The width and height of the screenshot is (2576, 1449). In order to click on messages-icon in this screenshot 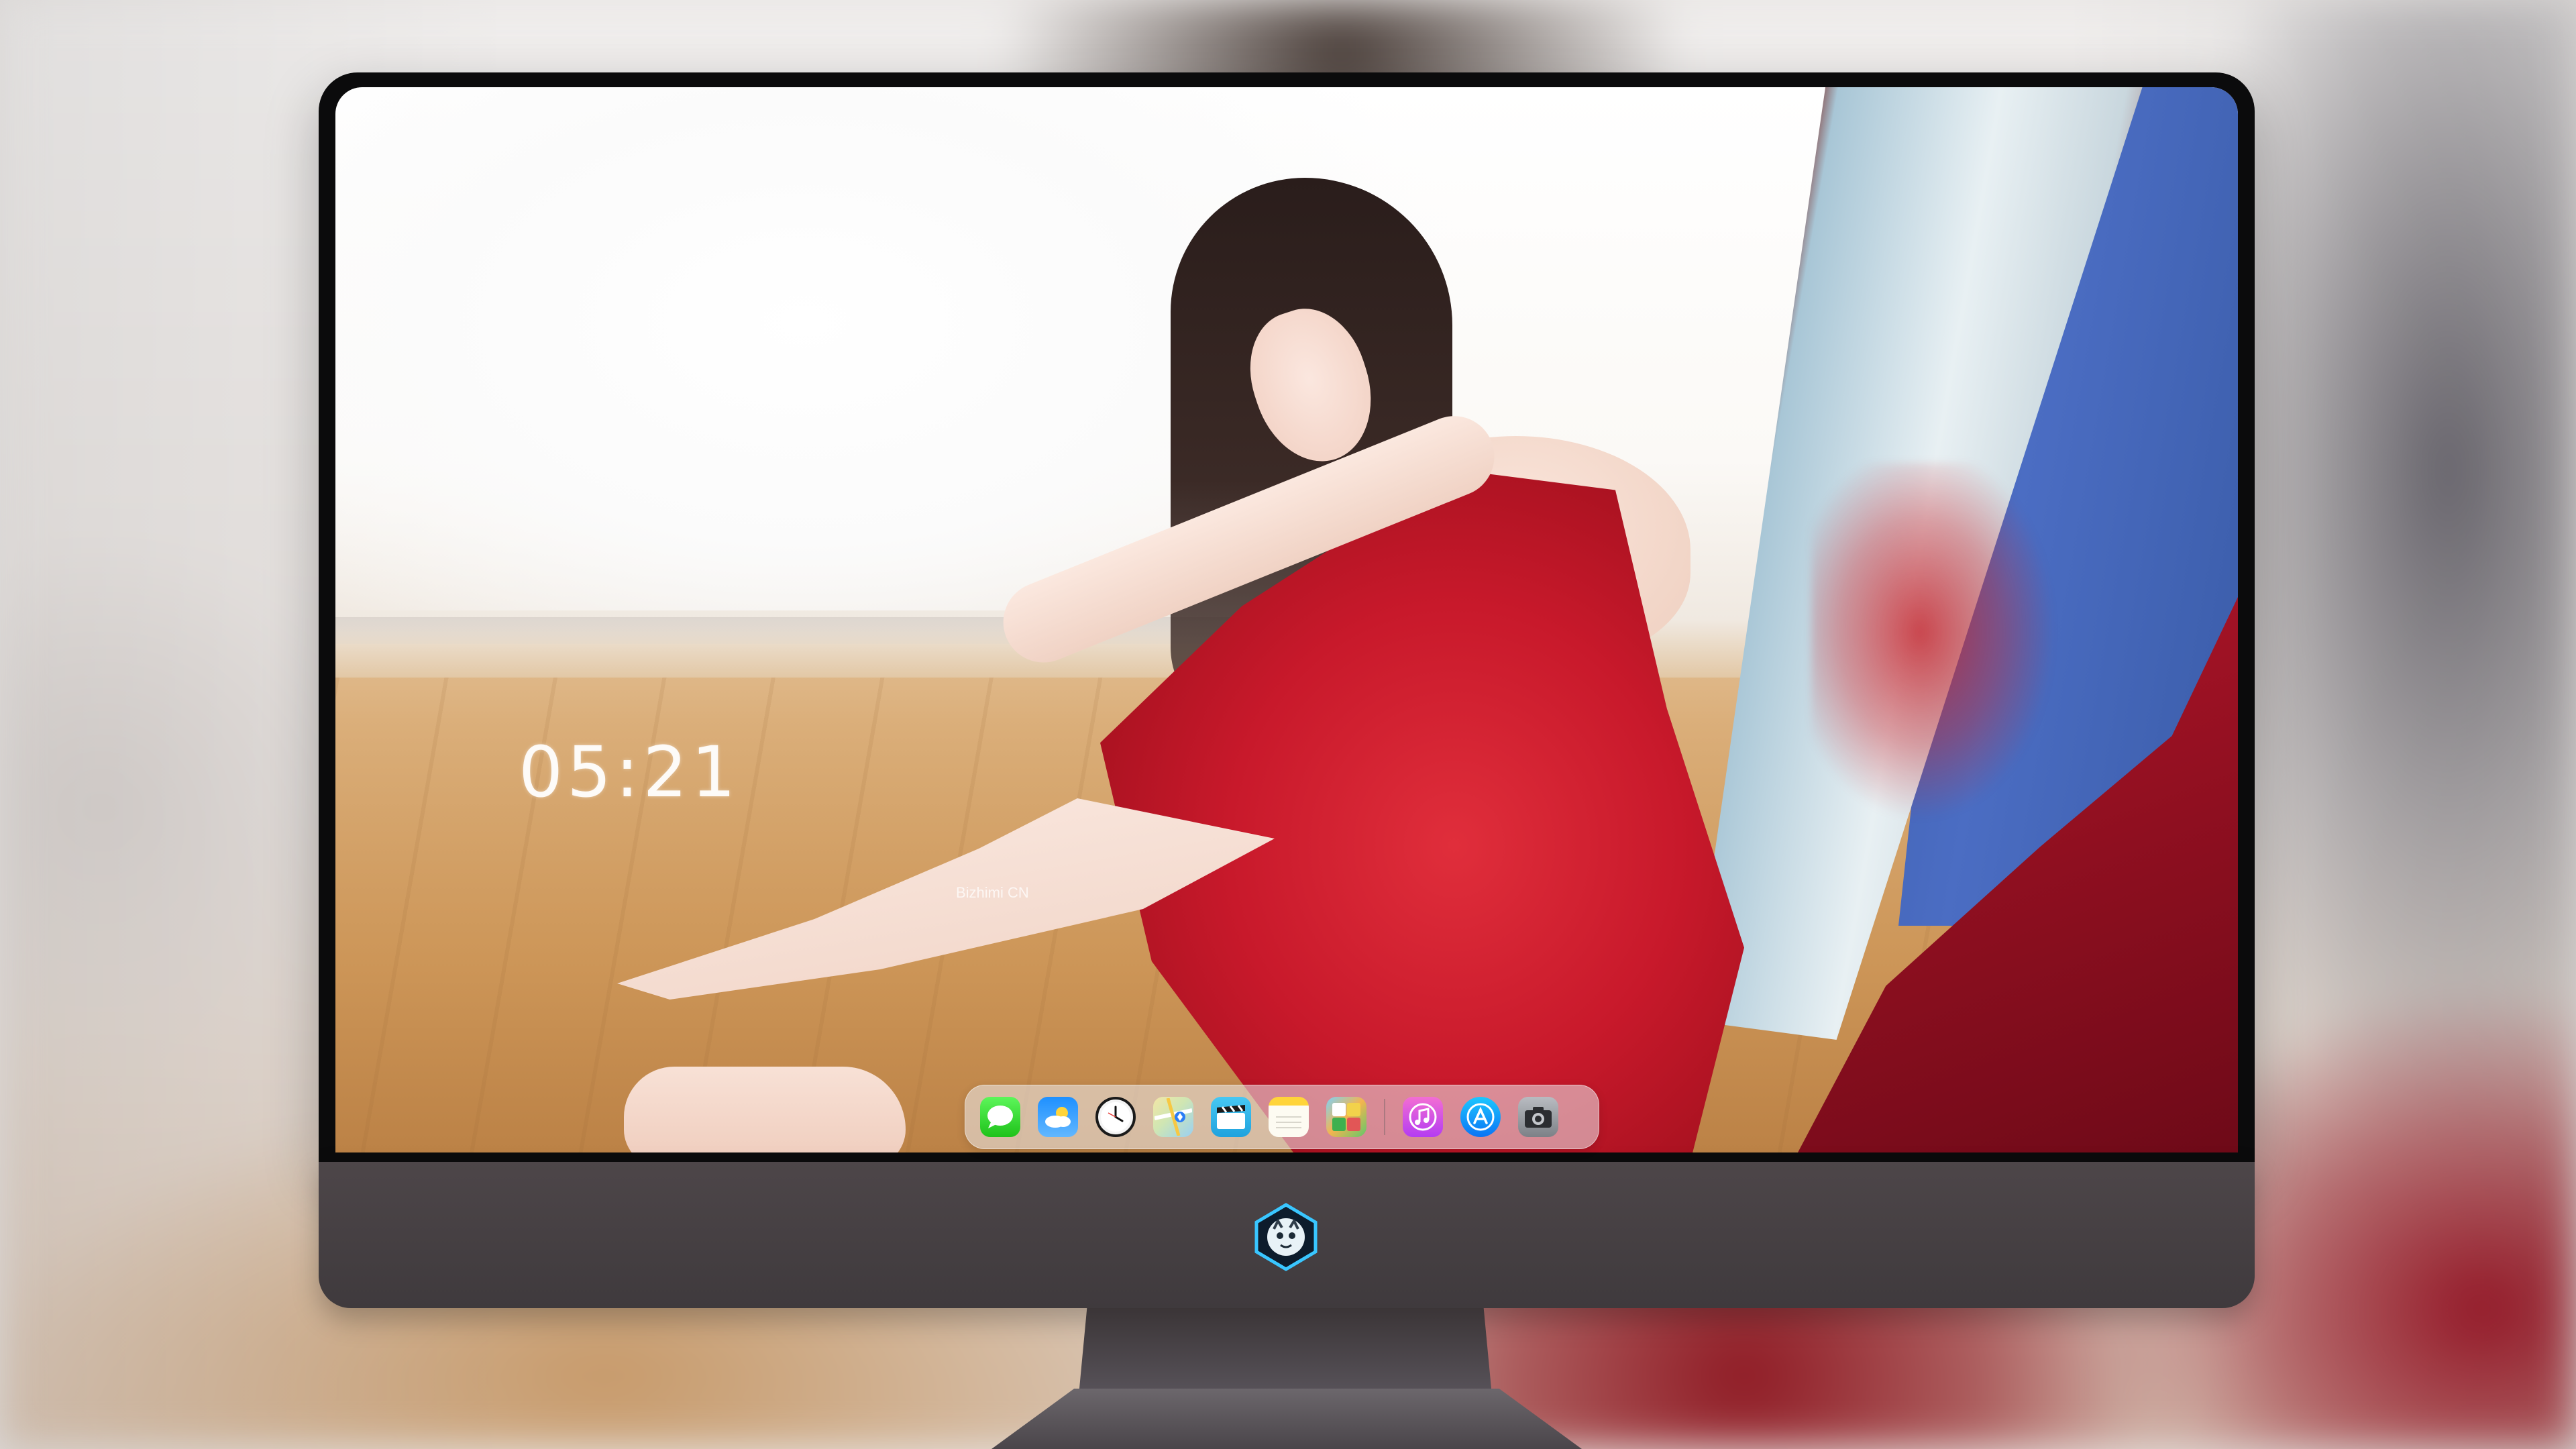, I will do `click(1000, 1117)`.